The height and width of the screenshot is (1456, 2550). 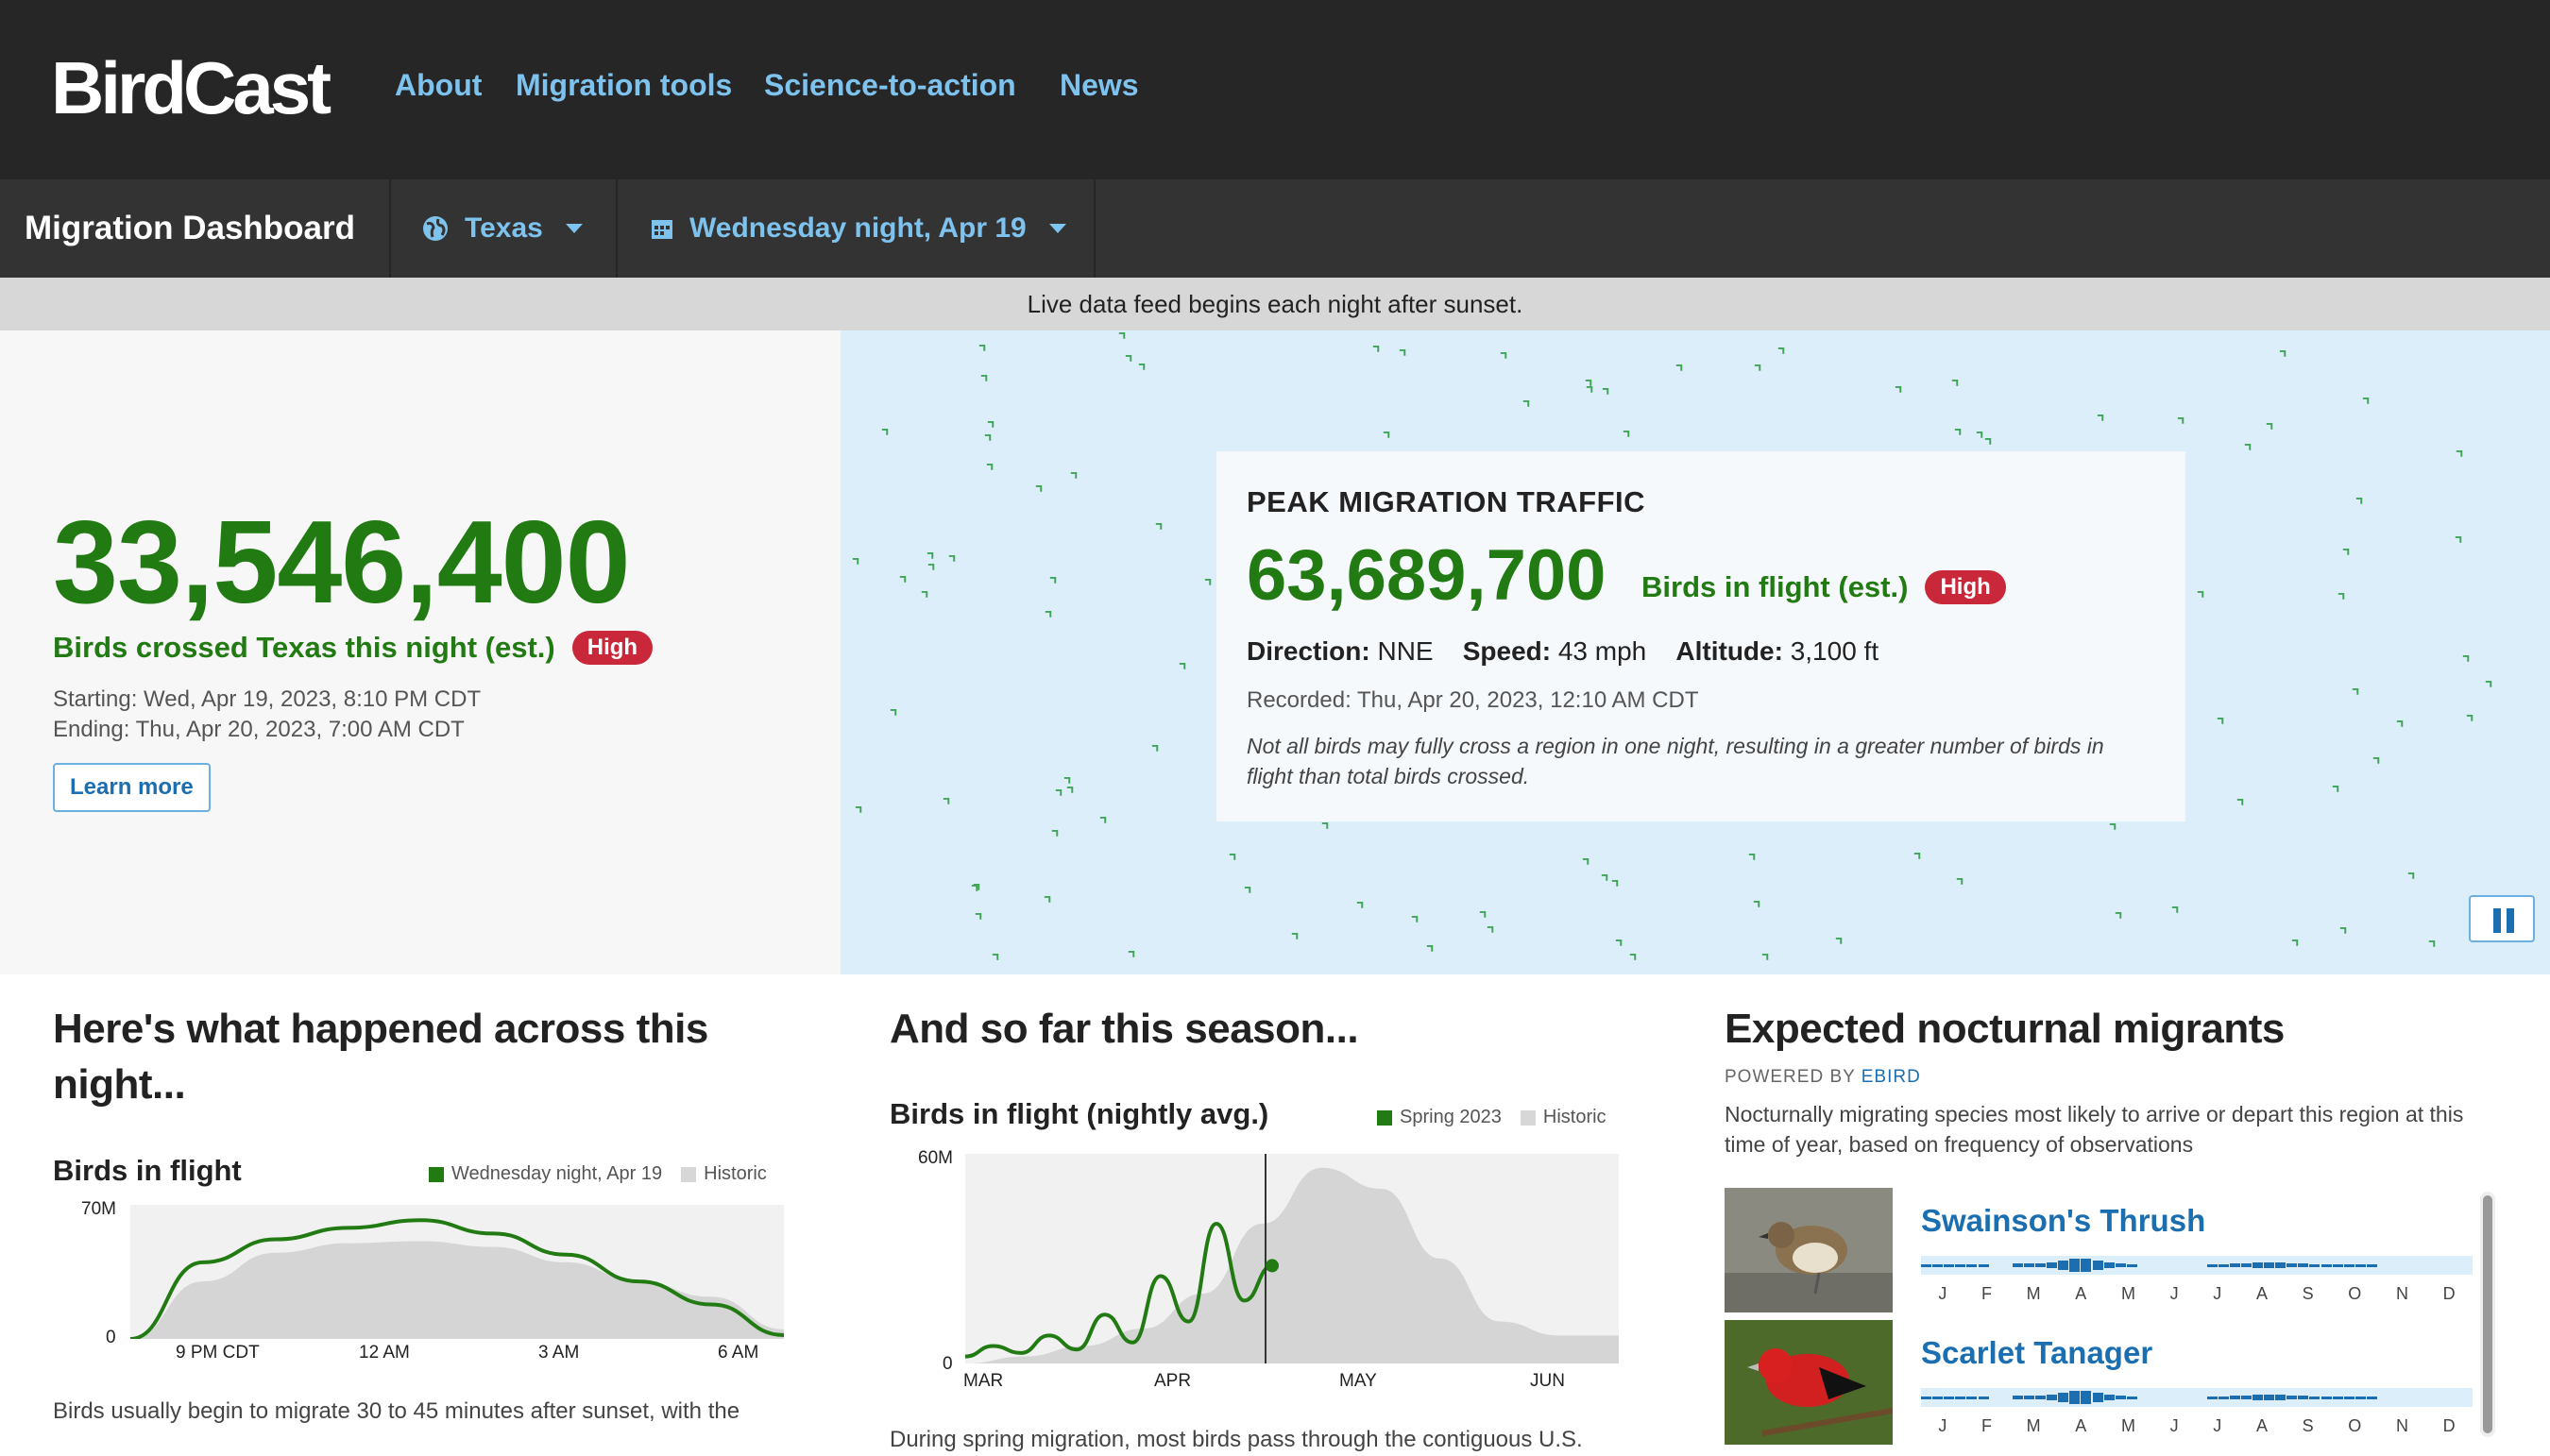 I want to click on x-tick: 9 PM CDT, so click(x=218, y=1353).